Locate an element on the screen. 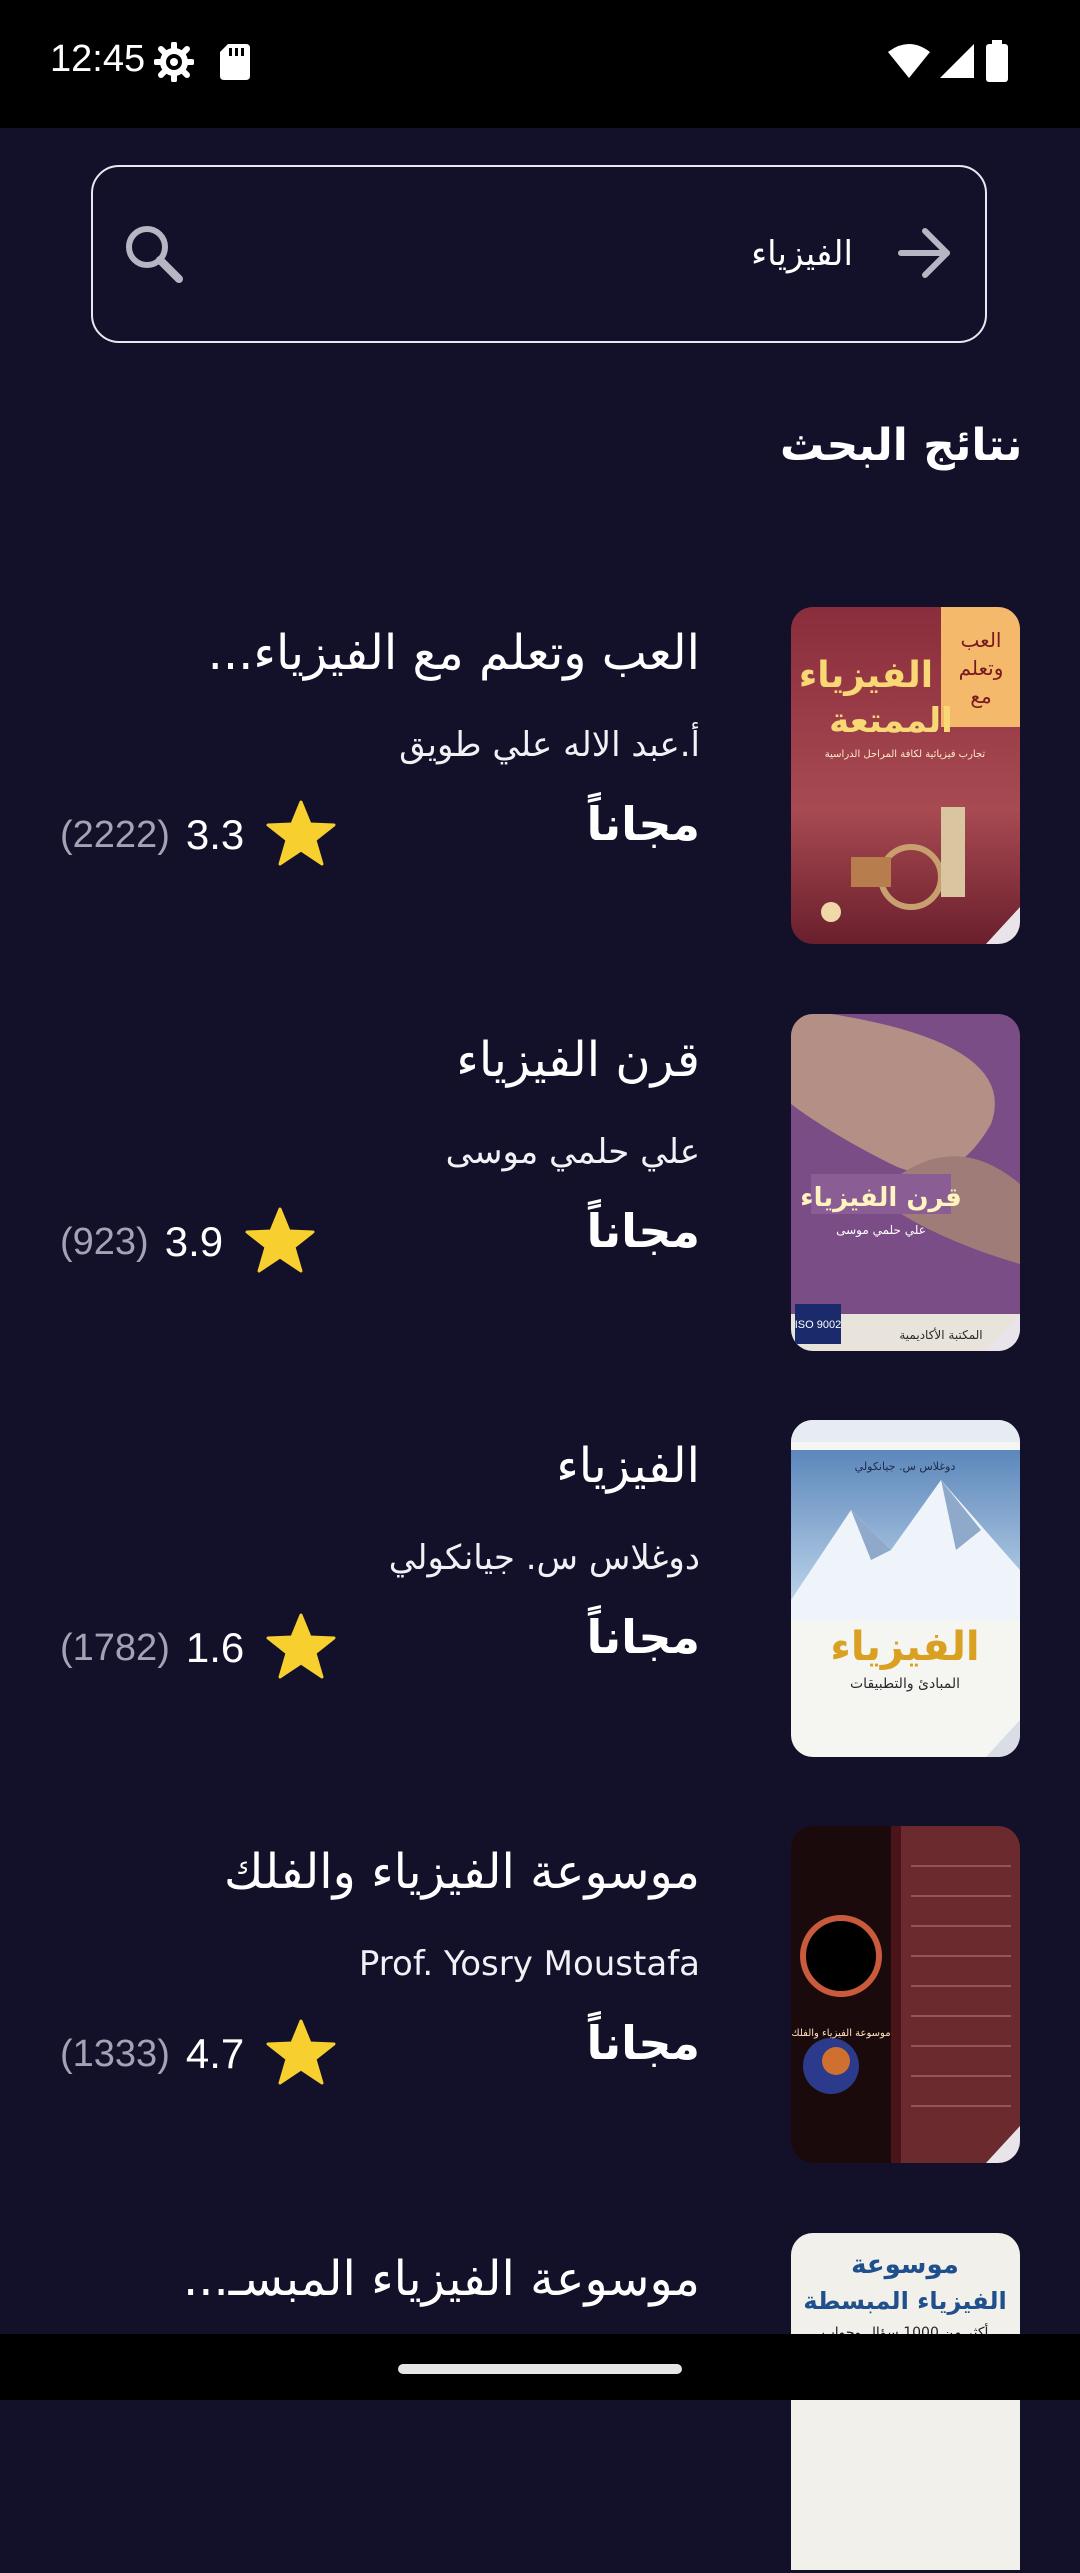 This screenshot has width=1080, height=2573. gear-icon is located at coordinates (174, 63).